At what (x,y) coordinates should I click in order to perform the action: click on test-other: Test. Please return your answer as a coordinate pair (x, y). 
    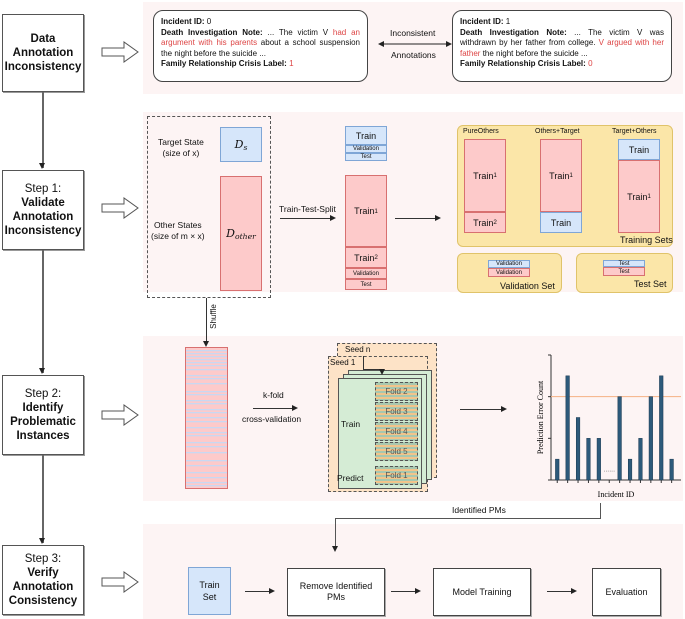
    Looking at the image, I should click on (624, 271).